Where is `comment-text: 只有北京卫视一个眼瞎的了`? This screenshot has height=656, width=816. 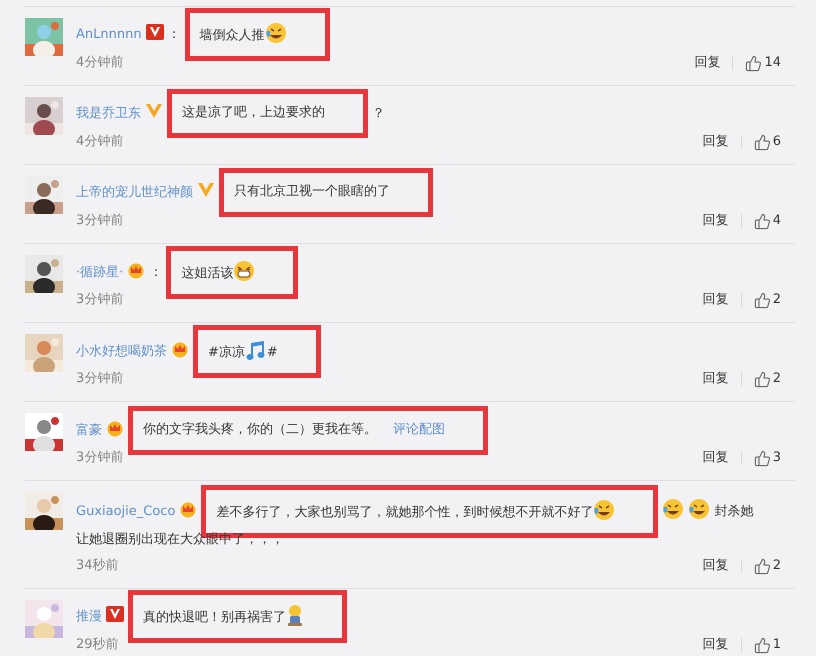
comment-text: 只有北京卫视一个眼瞎的了 is located at coordinates (312, 191).